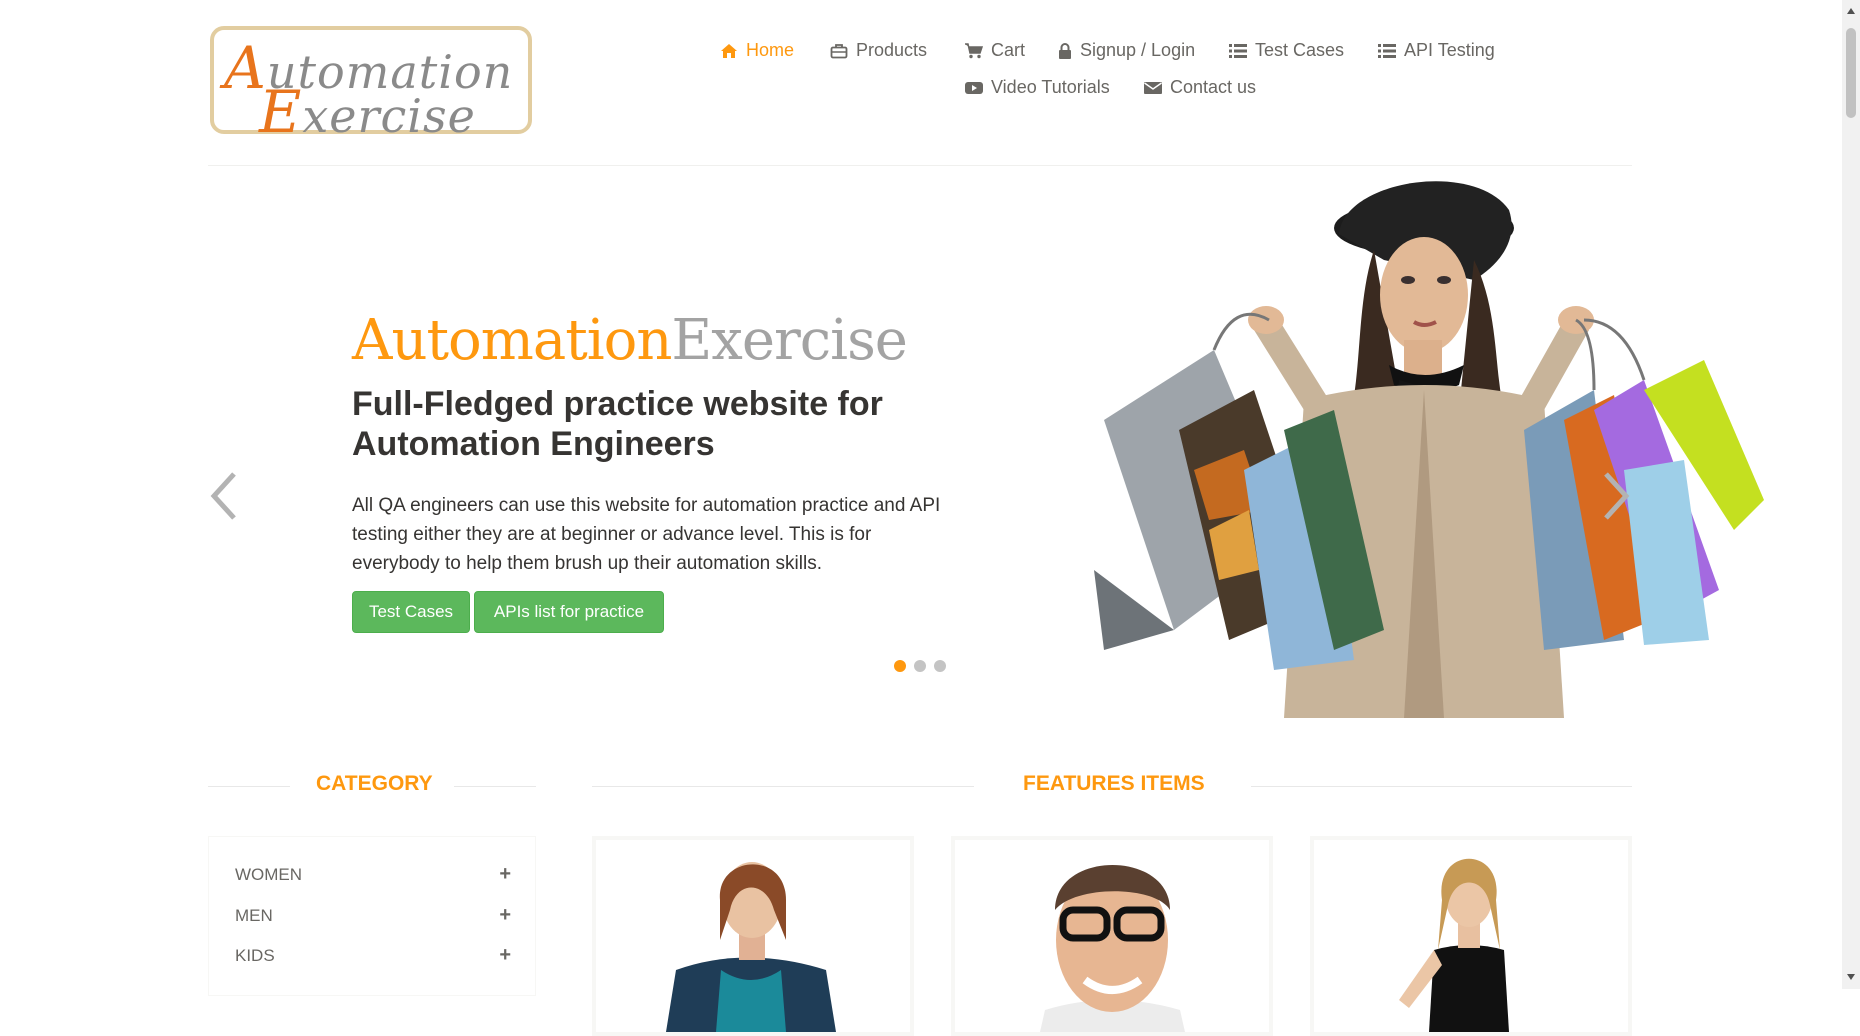 The height and width of the screenshot is (1036, 1860). I want to click on test-cases-button: Test Cases, so click(411, 612).